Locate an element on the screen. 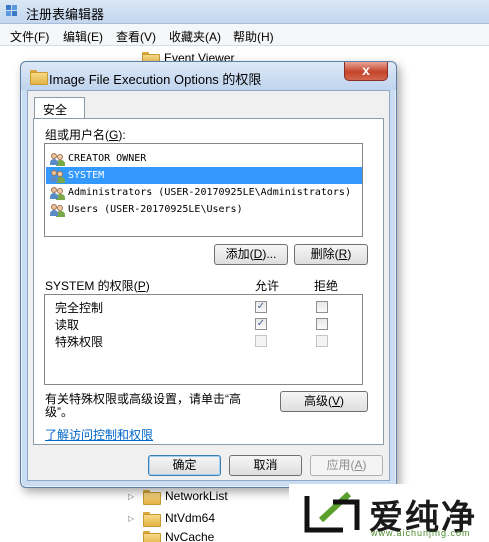 The image size is (489, 542). ok-button: 确定 is located at coordinates (184, 465).